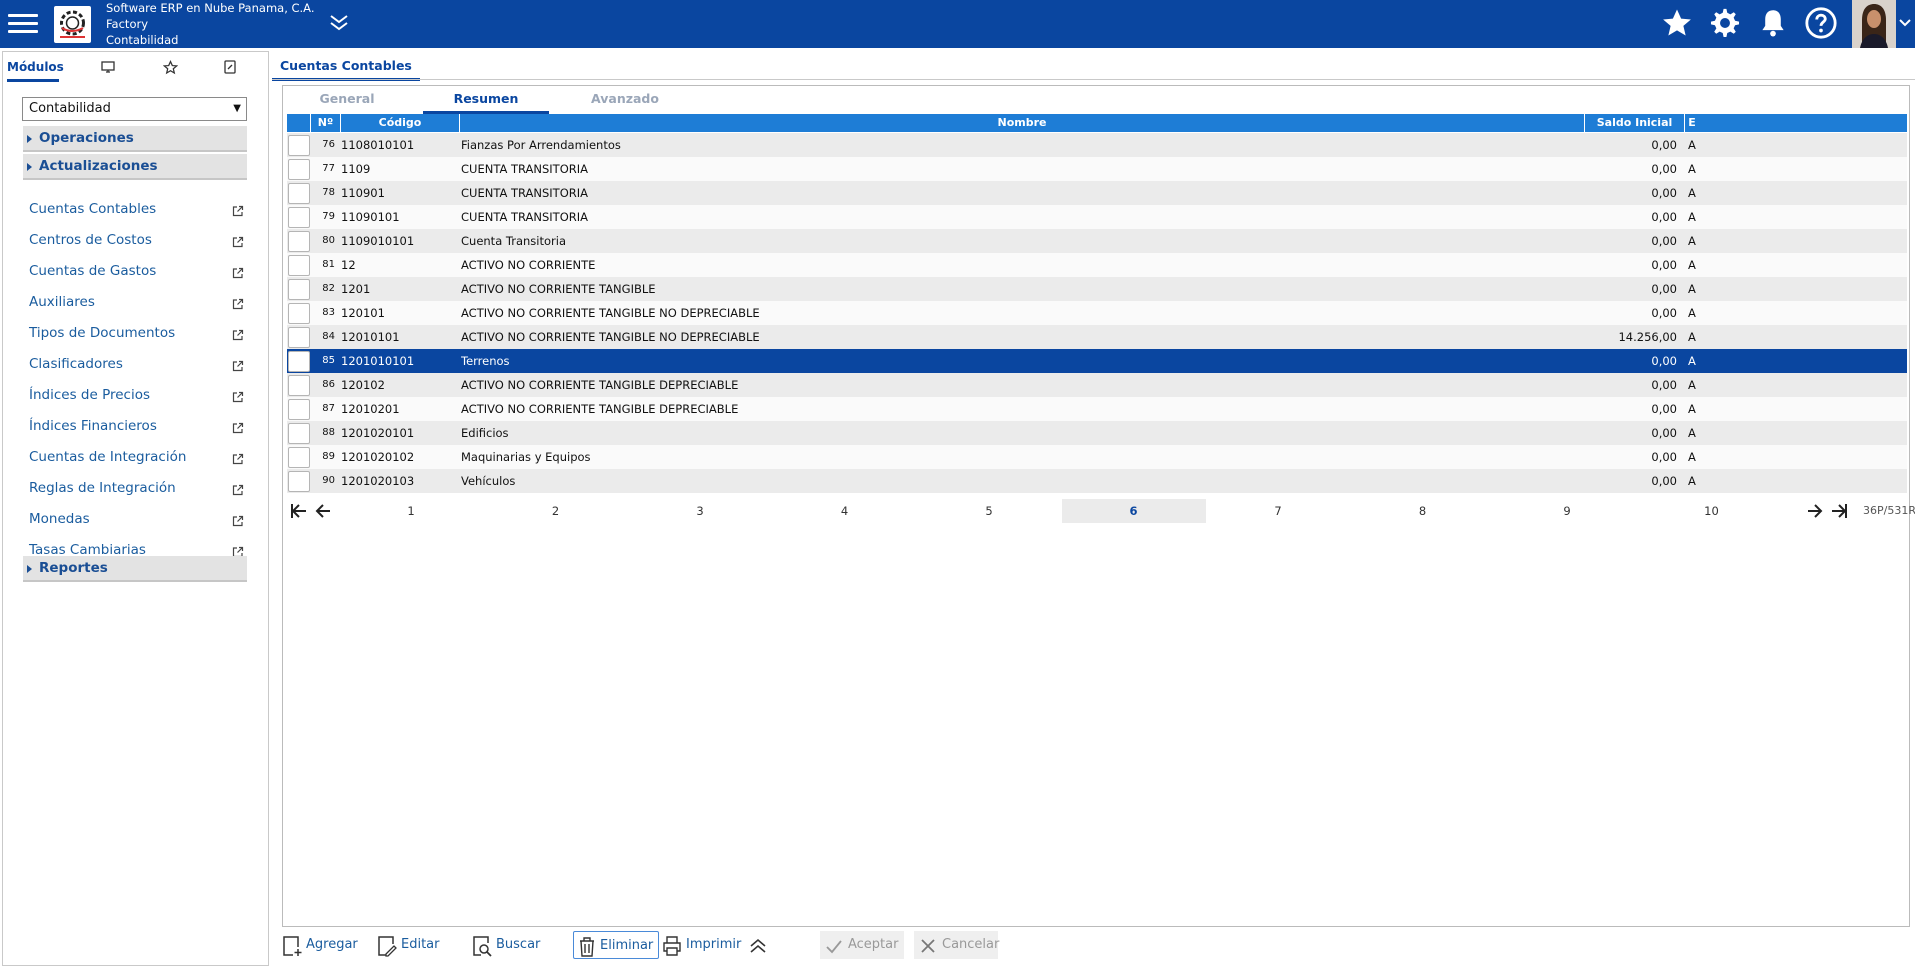  Describe the element at coordinates (1839, 512) in the screenshot. I see `last-page-icon` at that location.